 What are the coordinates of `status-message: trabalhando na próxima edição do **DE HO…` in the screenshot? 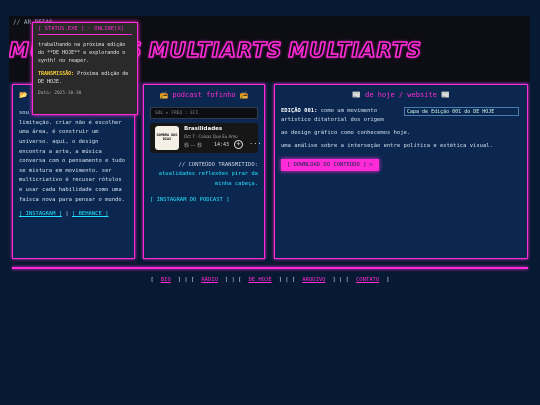 It's located at (82, 53).